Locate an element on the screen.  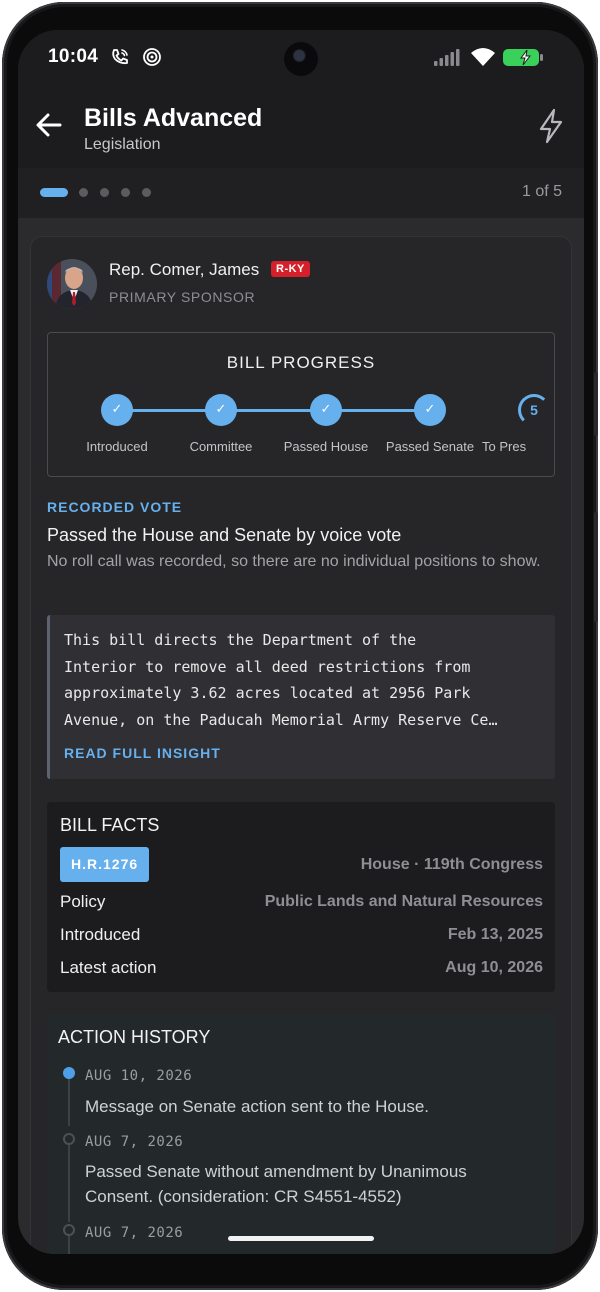
arrow-left-icon is located at coordinates (49, 125).